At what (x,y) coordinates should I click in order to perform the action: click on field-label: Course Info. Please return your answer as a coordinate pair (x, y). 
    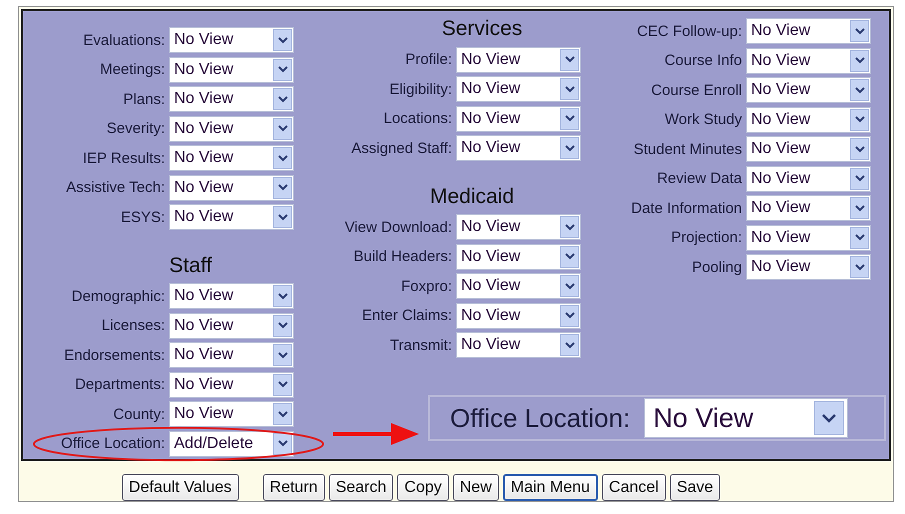
    Looking at the image, I should click on (703, 60).